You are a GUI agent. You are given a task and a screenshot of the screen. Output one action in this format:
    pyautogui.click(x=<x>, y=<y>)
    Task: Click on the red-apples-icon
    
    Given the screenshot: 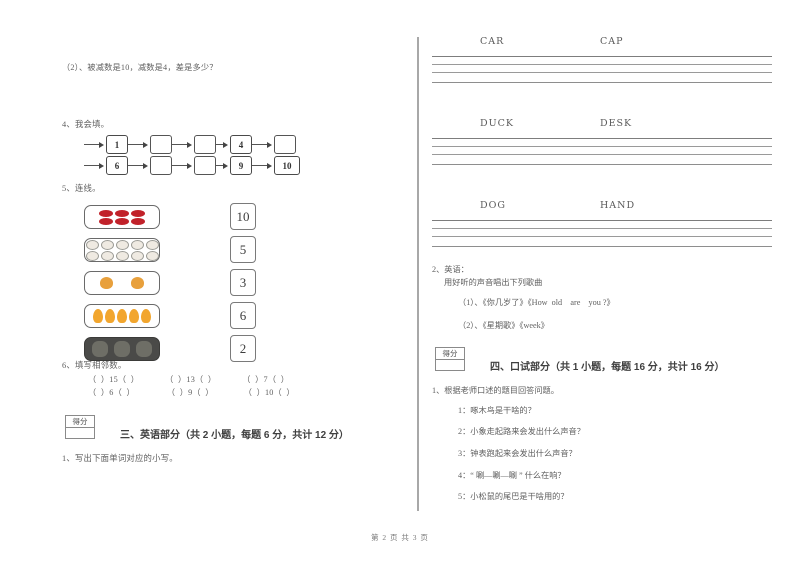 What is the action you would take?
    pyautogui.click(x=122, y=217)
    